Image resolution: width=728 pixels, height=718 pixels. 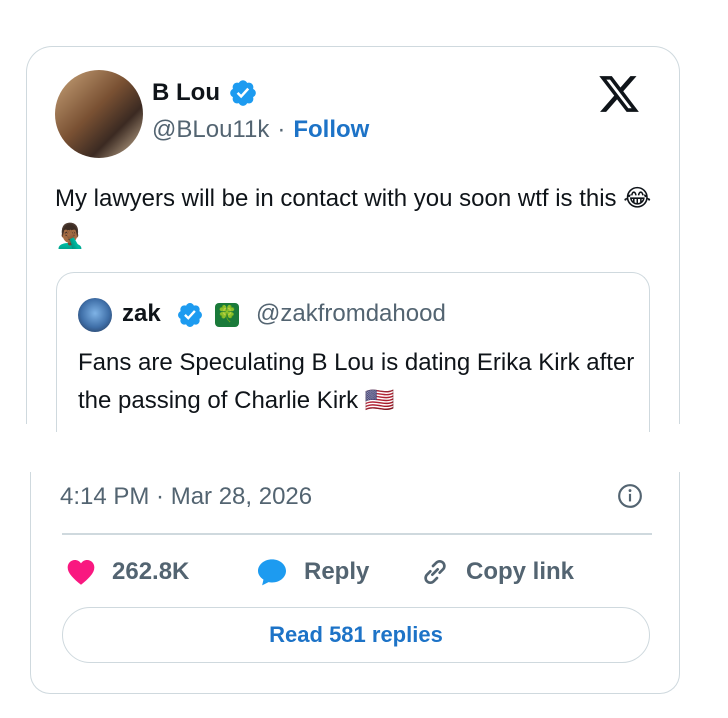 I want to click on follow-button: Follow, so click(x=331, y=130).